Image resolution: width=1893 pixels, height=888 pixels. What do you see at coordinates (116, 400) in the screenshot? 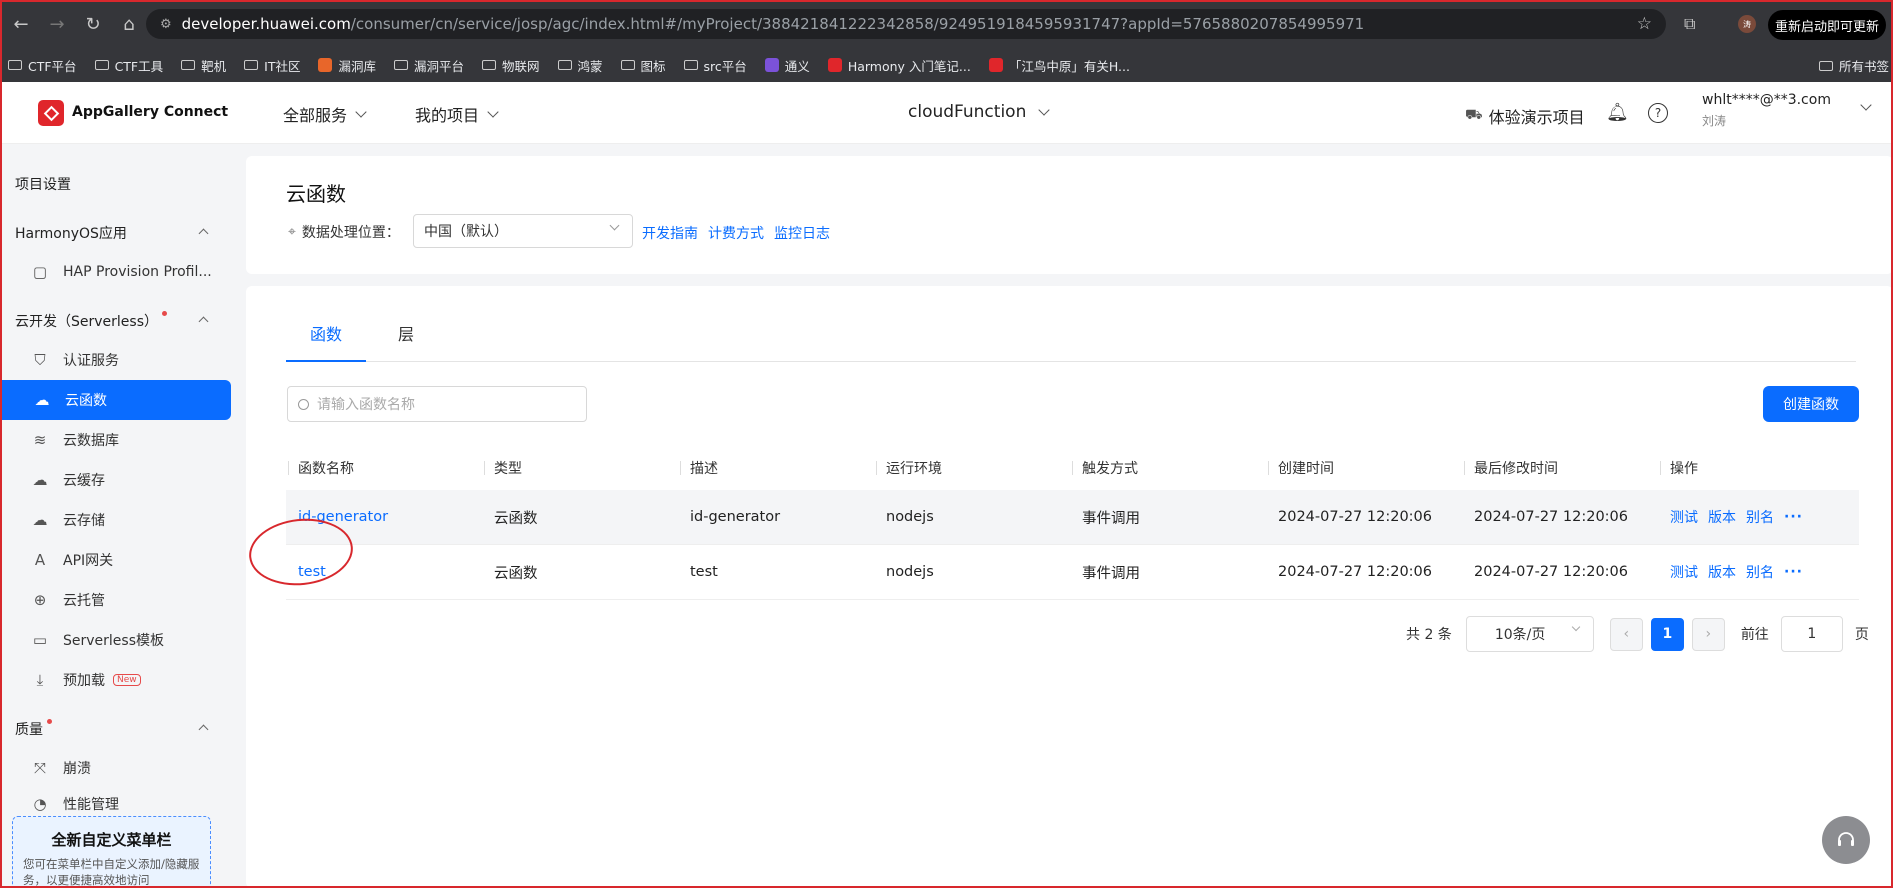
I see `sidebar-item-cloud-function: ☁ 云函数` at bounding box center [116, 400].